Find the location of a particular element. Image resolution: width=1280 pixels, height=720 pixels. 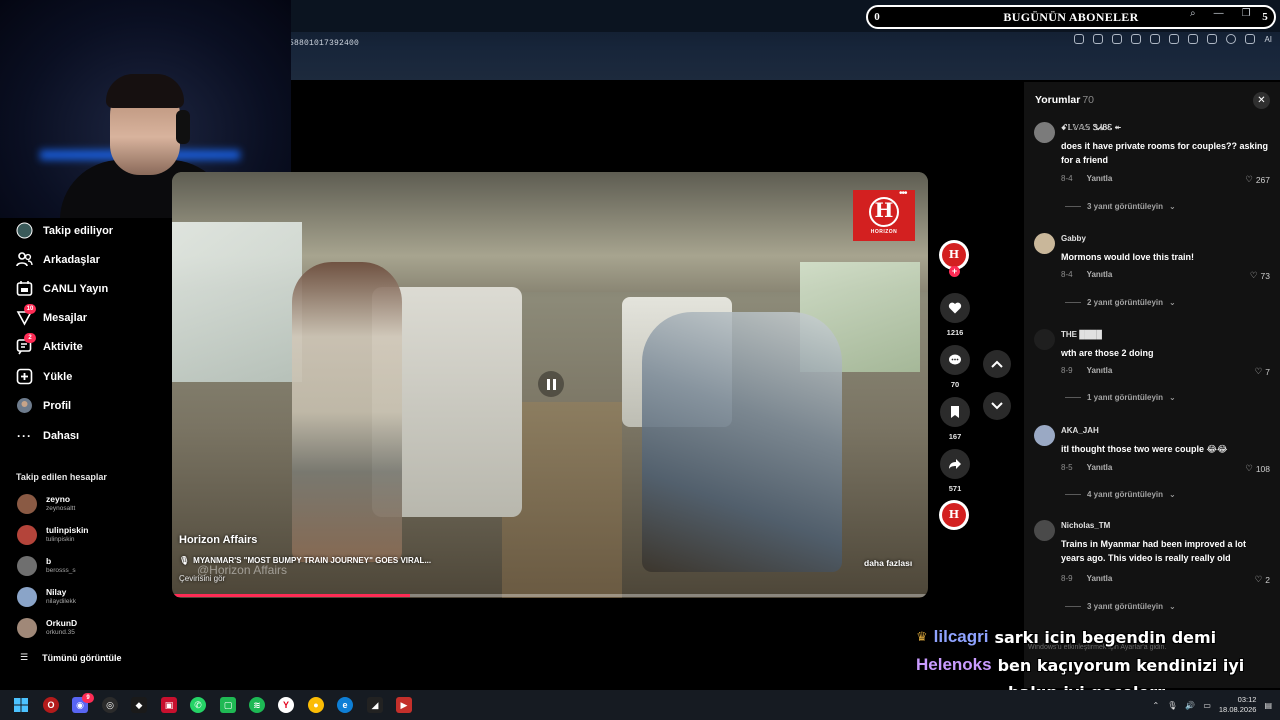

speaker-icon: 🔊 is located at coordinates (1190, 705).